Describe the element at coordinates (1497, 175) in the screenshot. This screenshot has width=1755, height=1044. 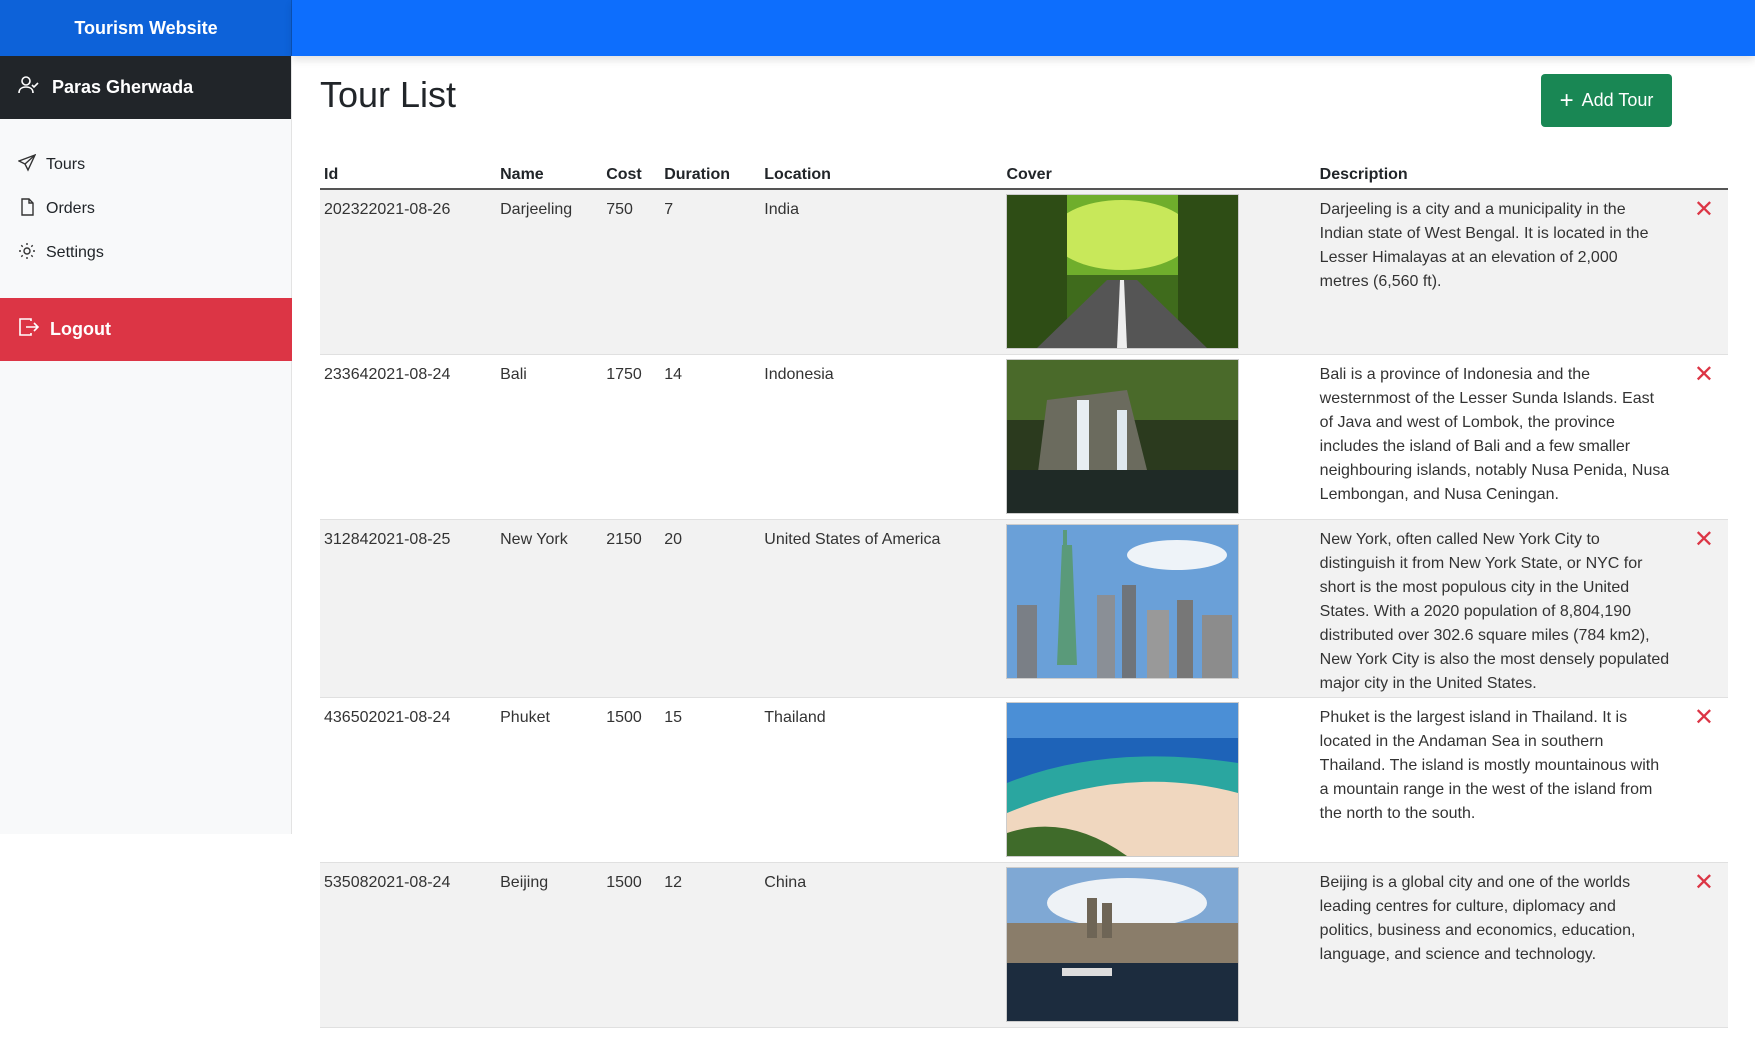
I see `col-description: Description` at that location.